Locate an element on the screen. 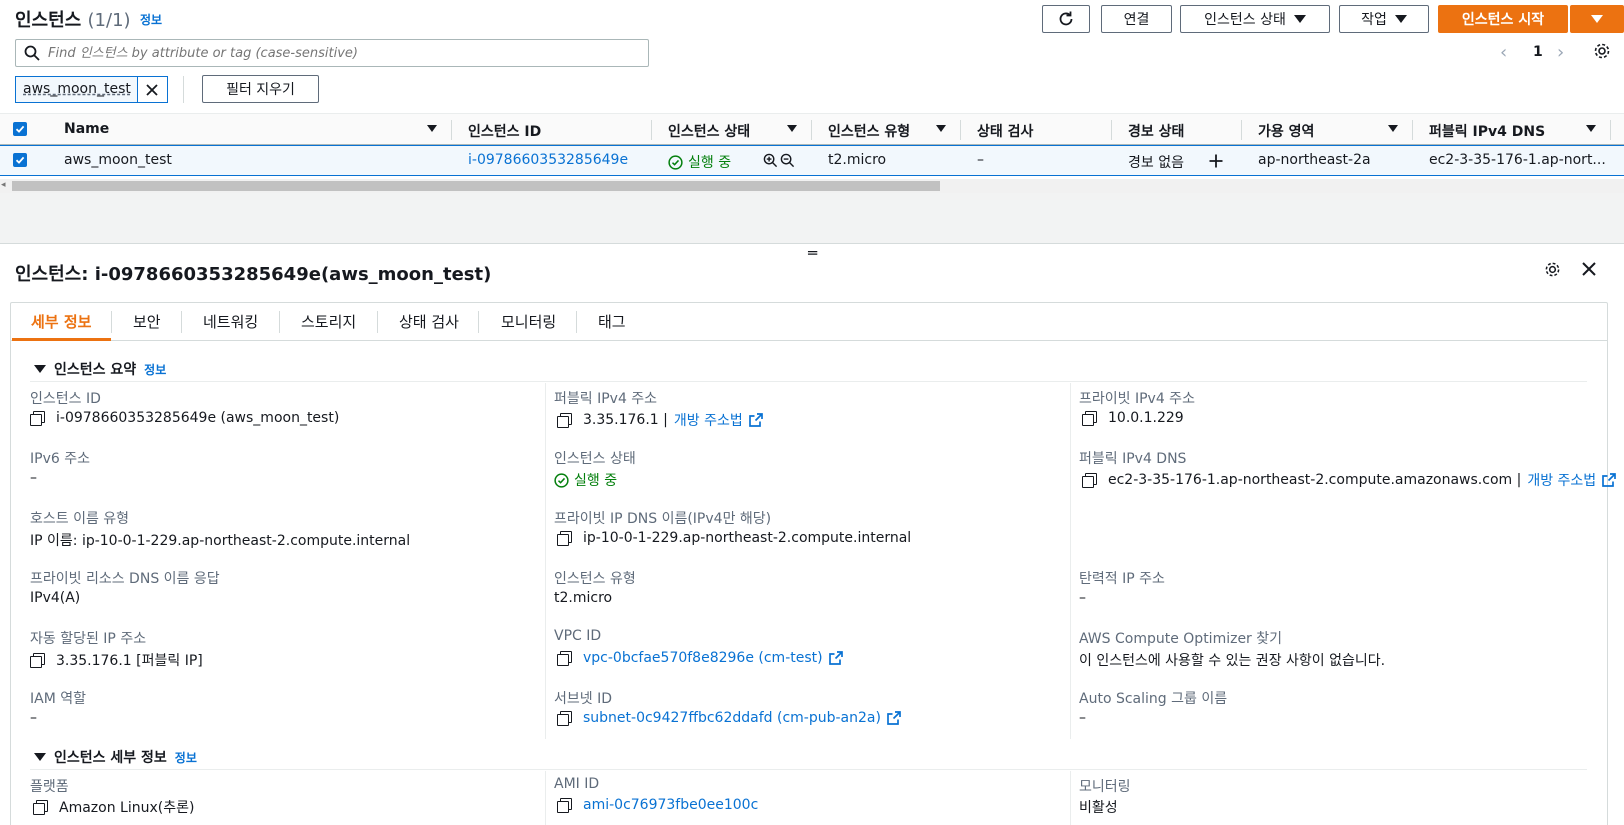 The width and height of the screenshot is (1624, 825). tab-status-checks: 상태 검사 is located at coordinates (429, 321).